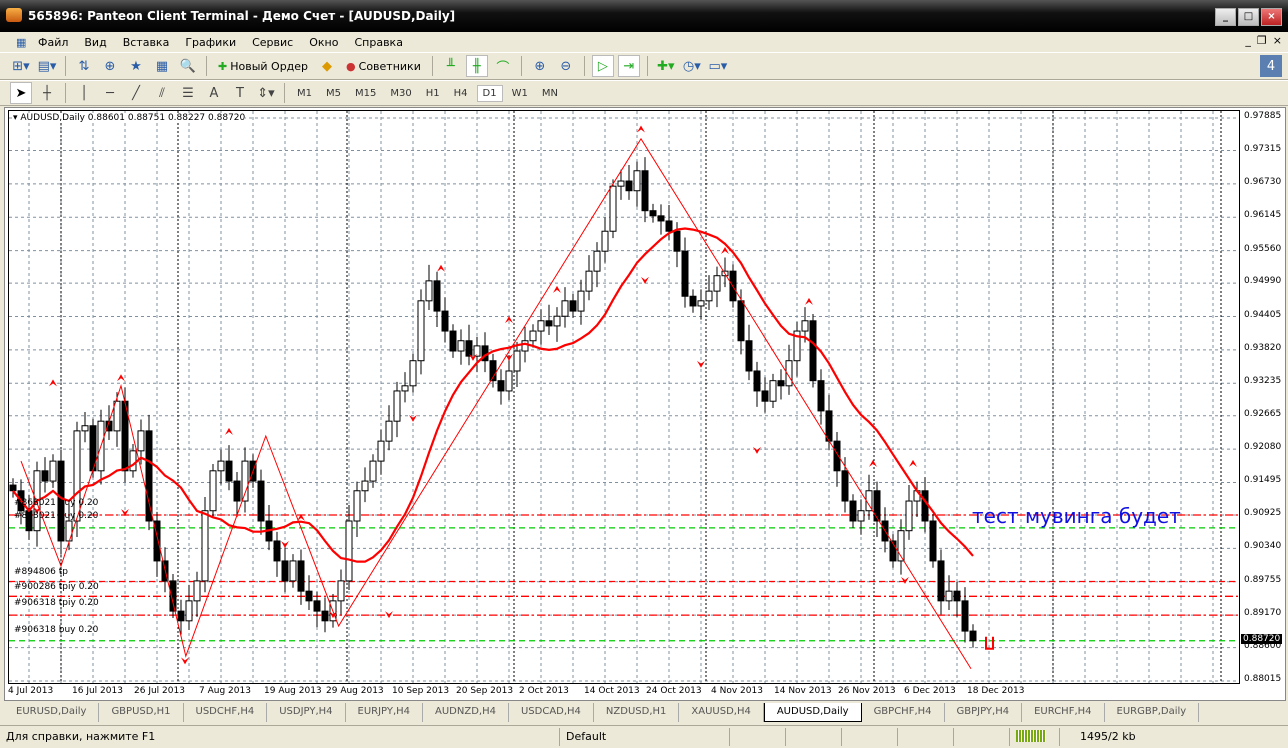 The width and height of the screenshot is (1288, 748). Describe the element at coordinates (1063, 712) in the screenshot. I see `chart-tab: EURCHF,H4` at that location.